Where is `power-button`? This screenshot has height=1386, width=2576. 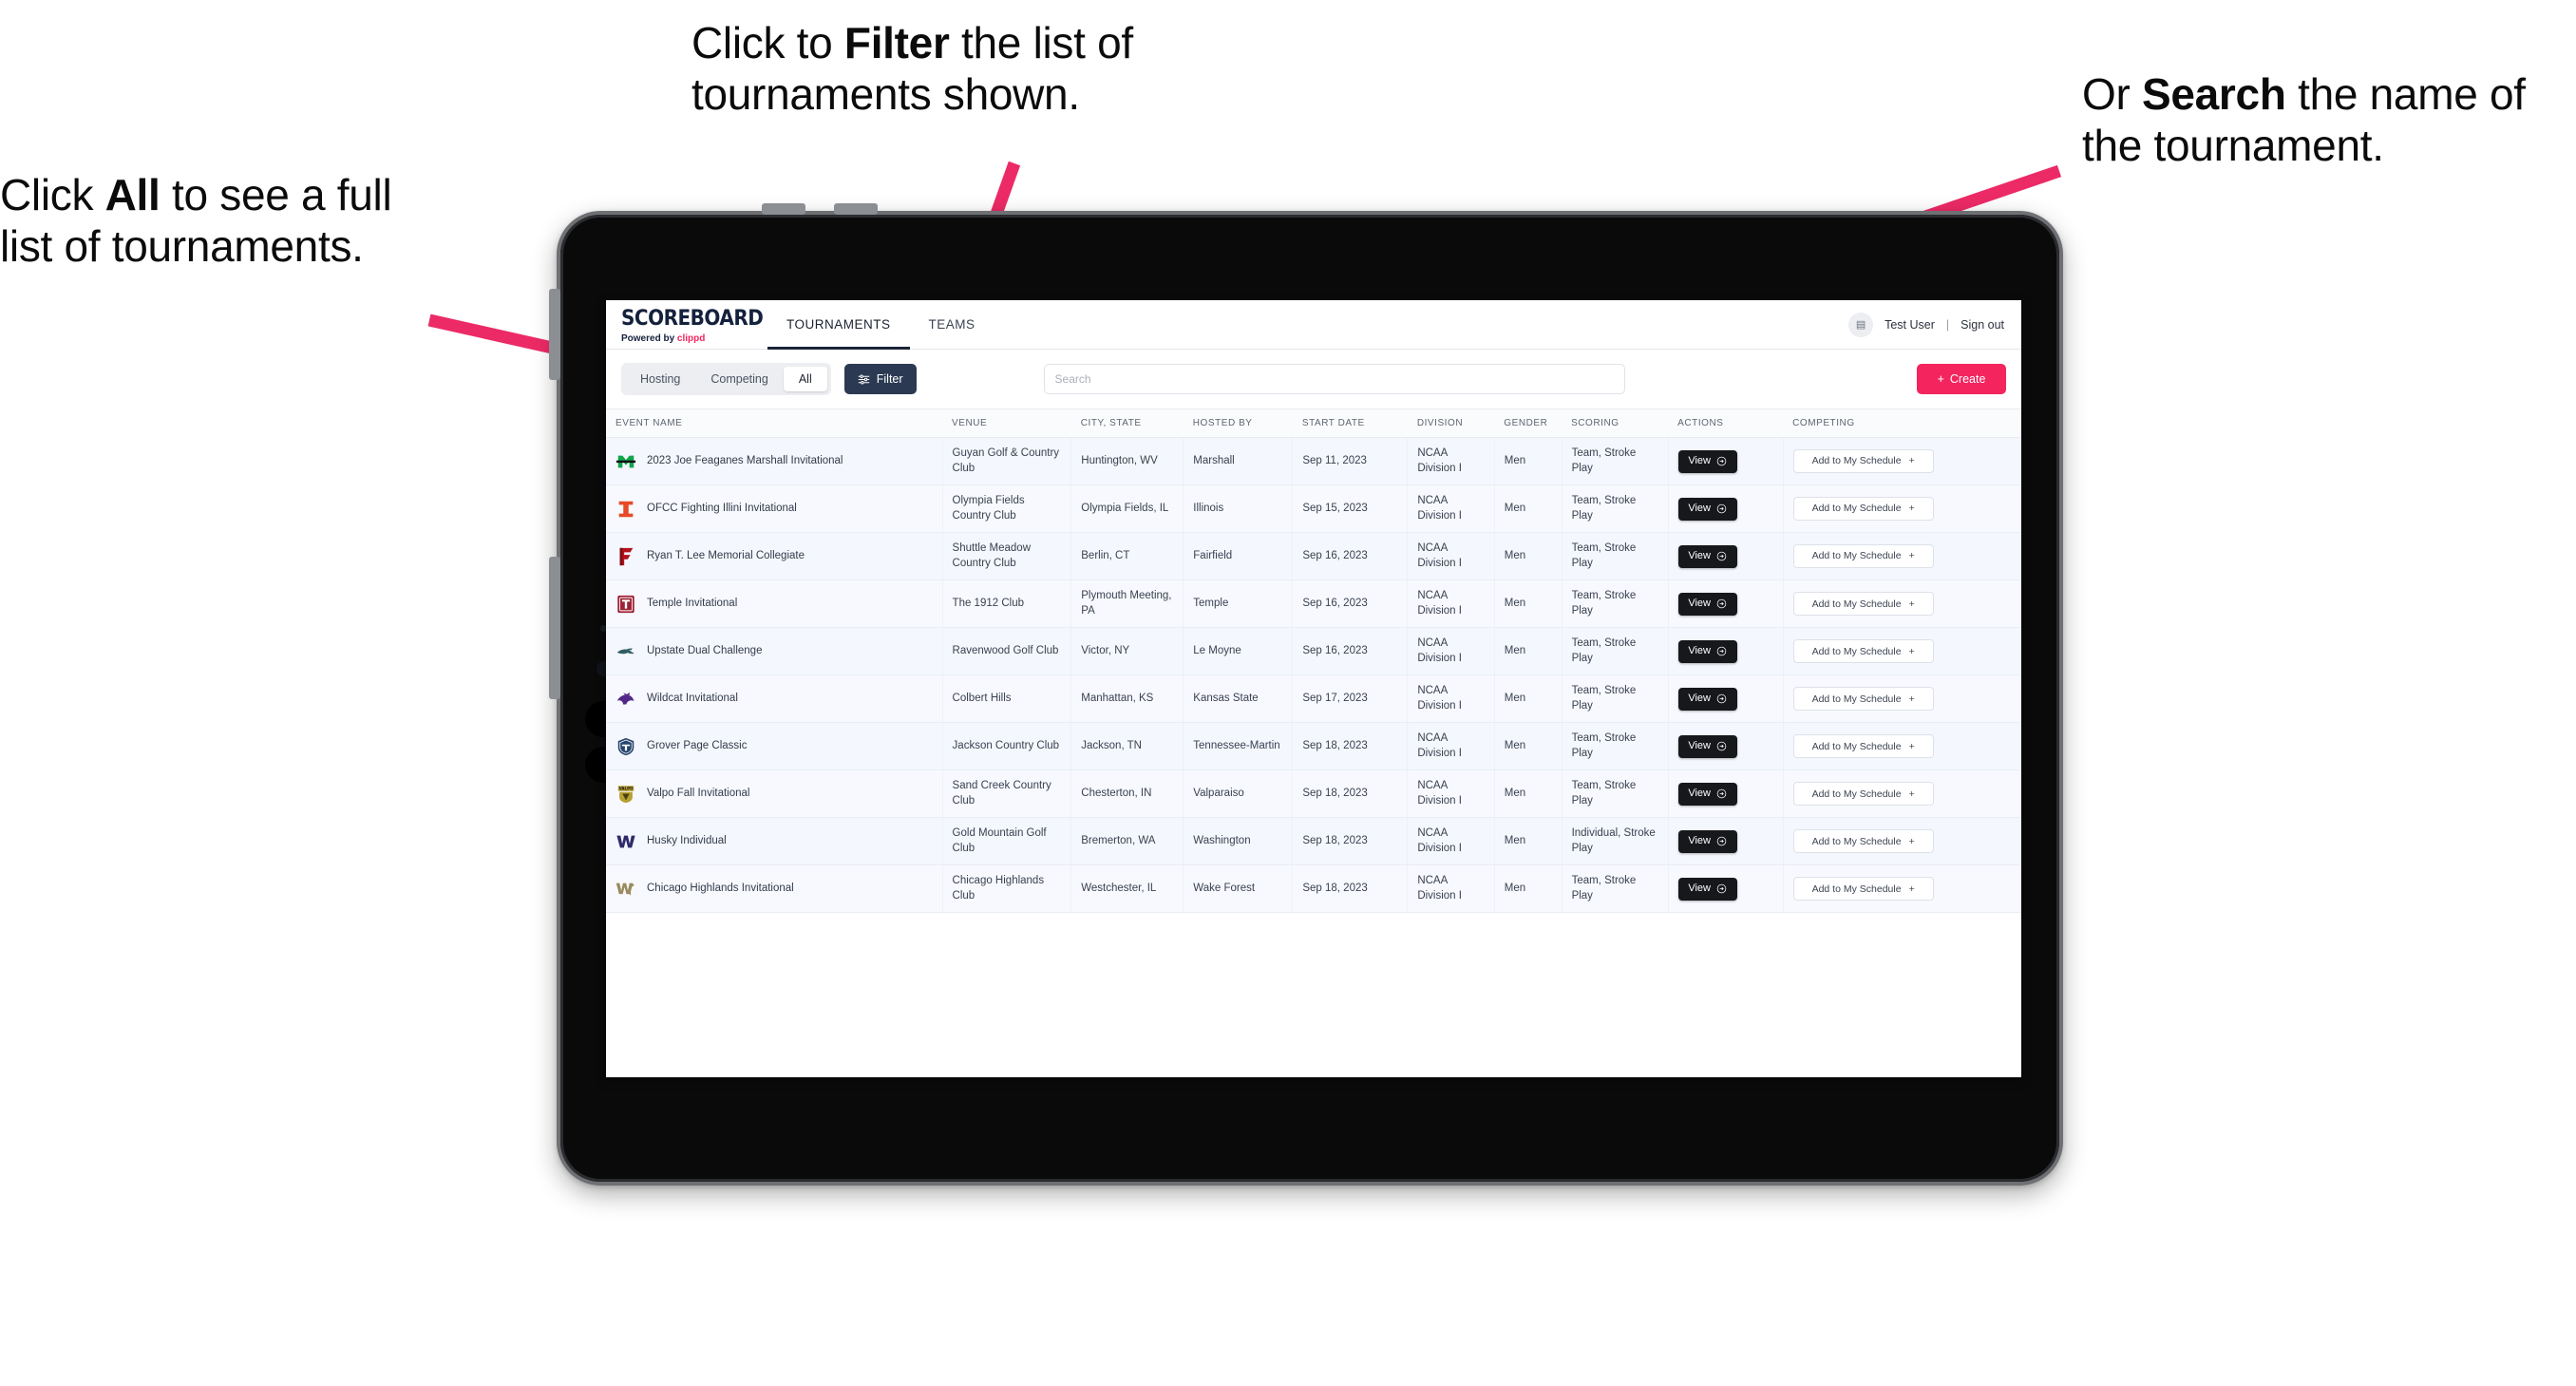
power-button is located at coordinates (554, 334).